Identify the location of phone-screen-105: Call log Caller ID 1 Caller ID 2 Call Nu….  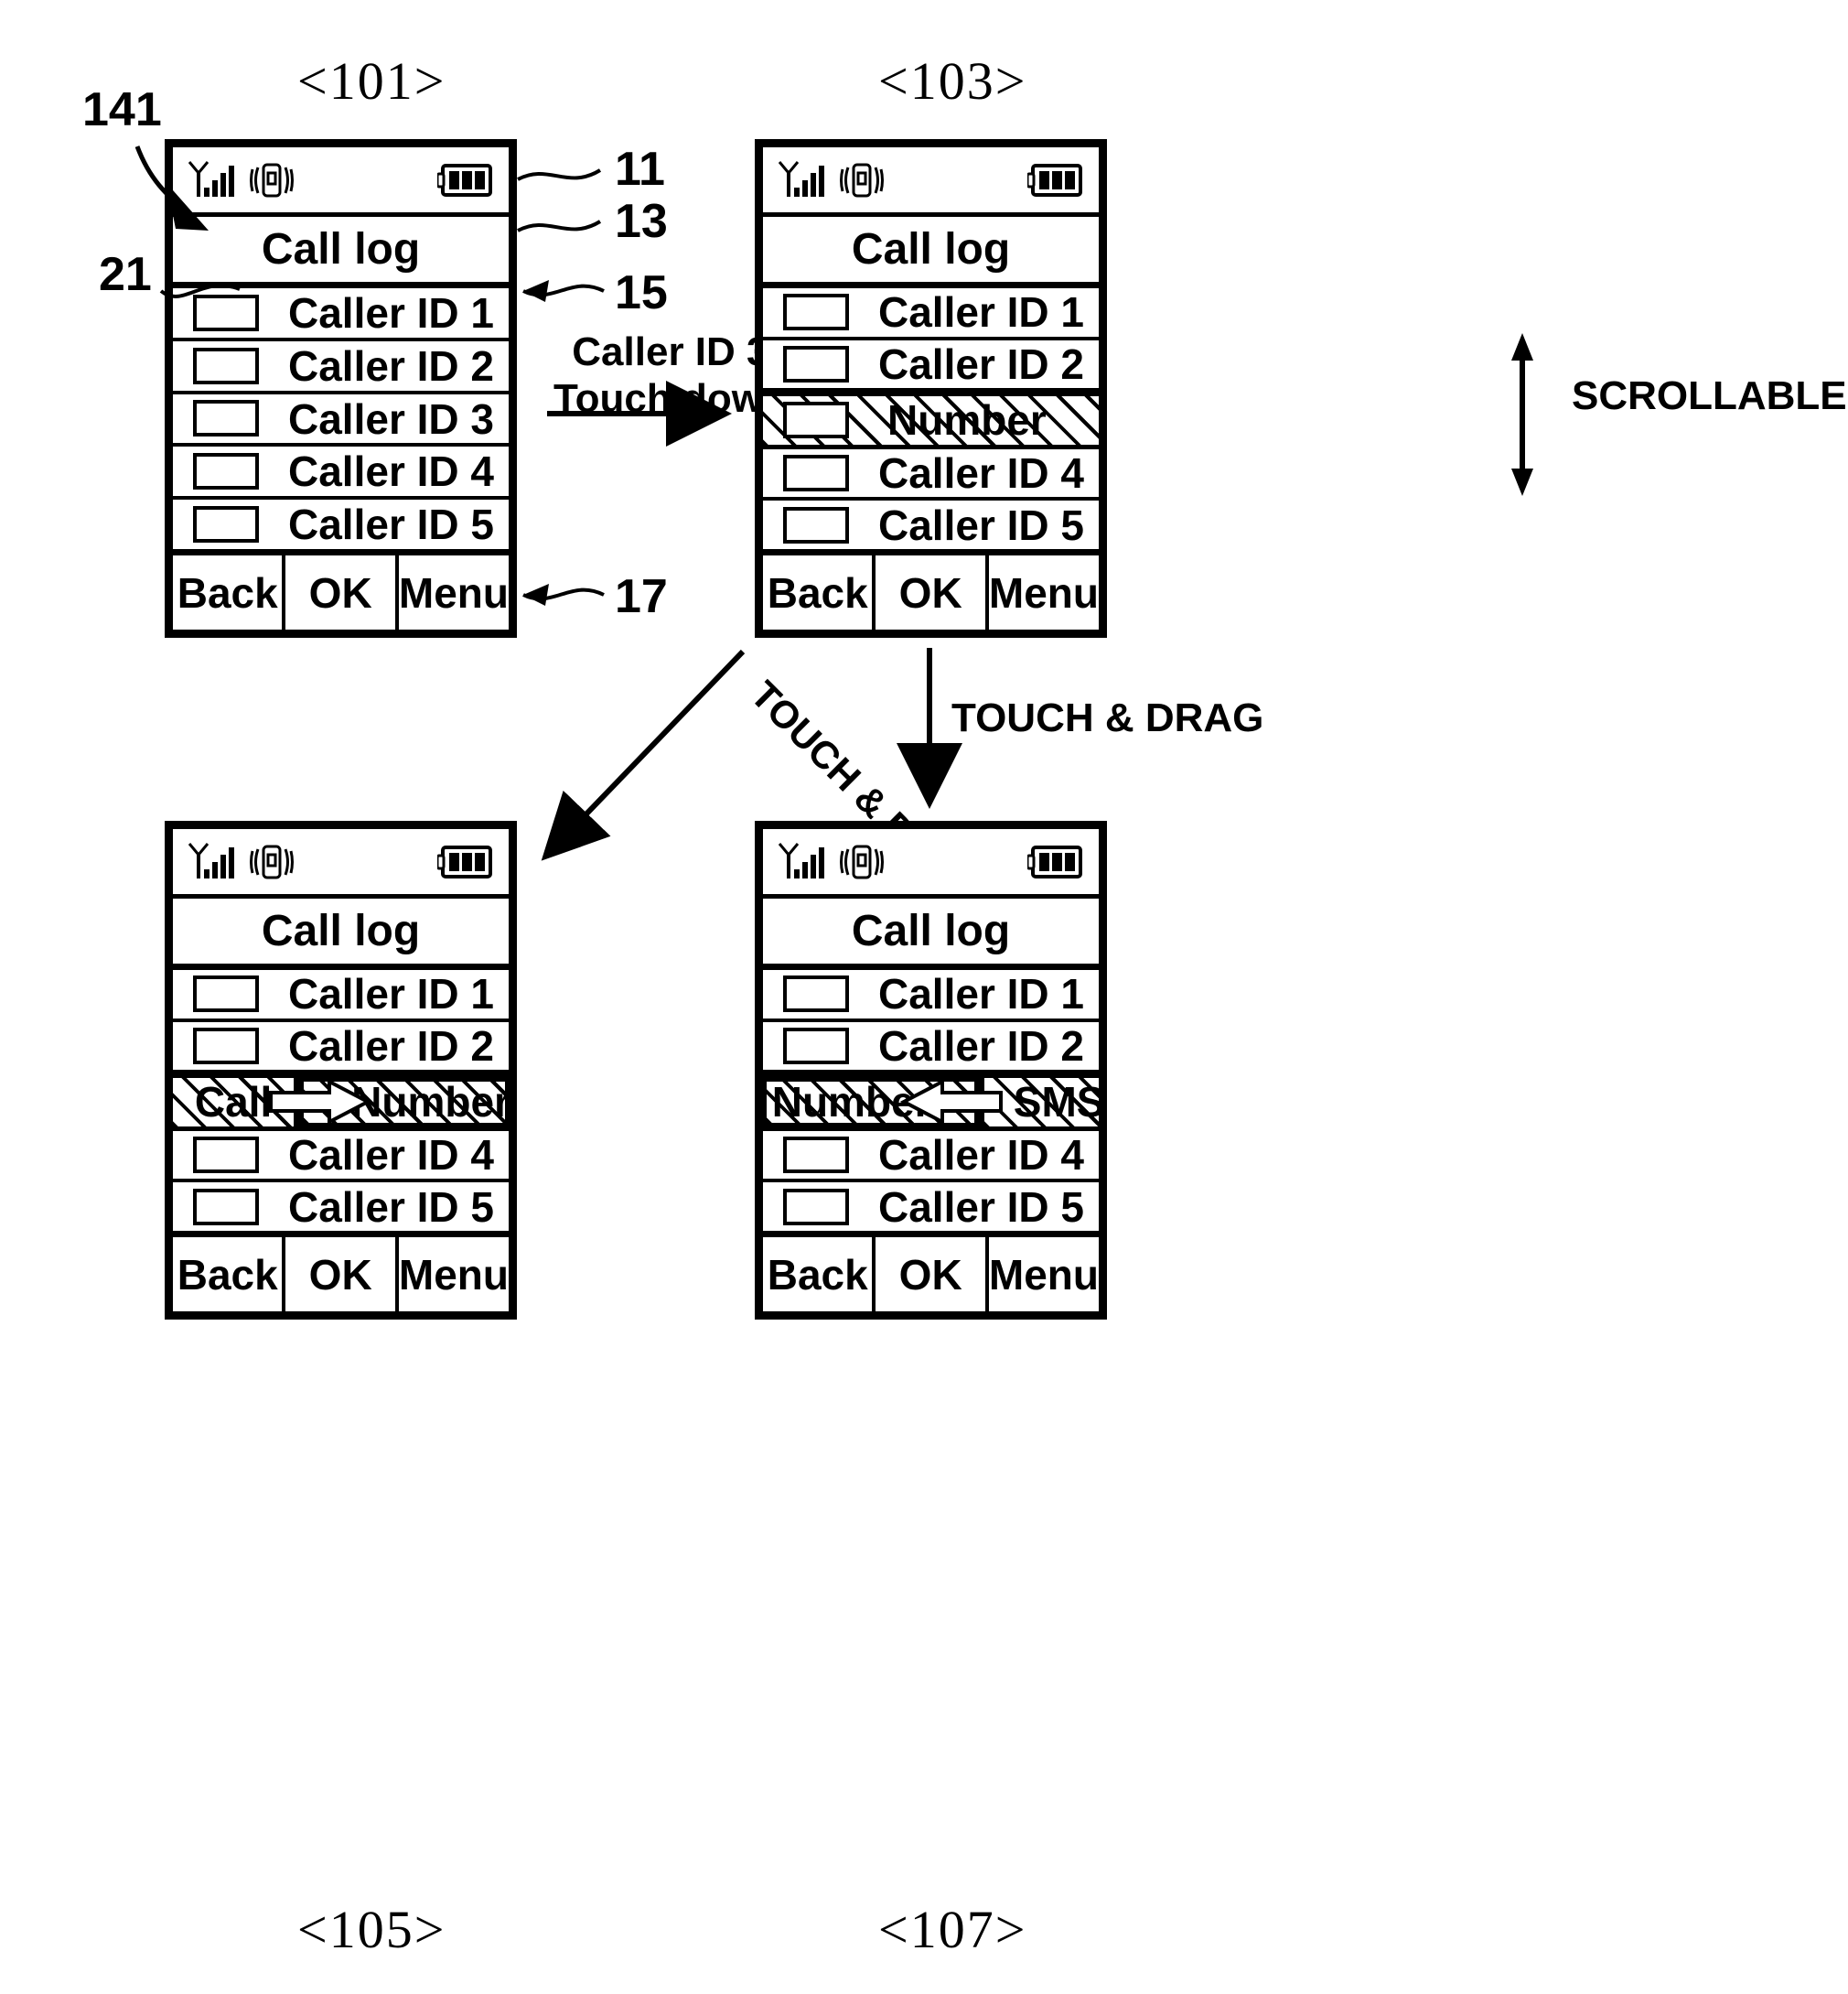
(341, 1070).